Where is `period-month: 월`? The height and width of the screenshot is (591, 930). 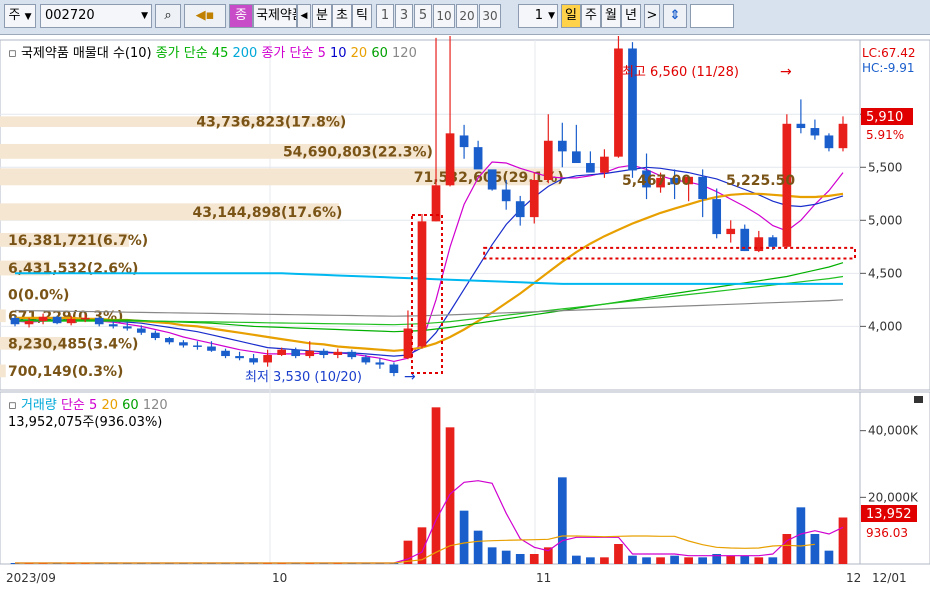
period-month: 월 is located at coordinates (611, 16).